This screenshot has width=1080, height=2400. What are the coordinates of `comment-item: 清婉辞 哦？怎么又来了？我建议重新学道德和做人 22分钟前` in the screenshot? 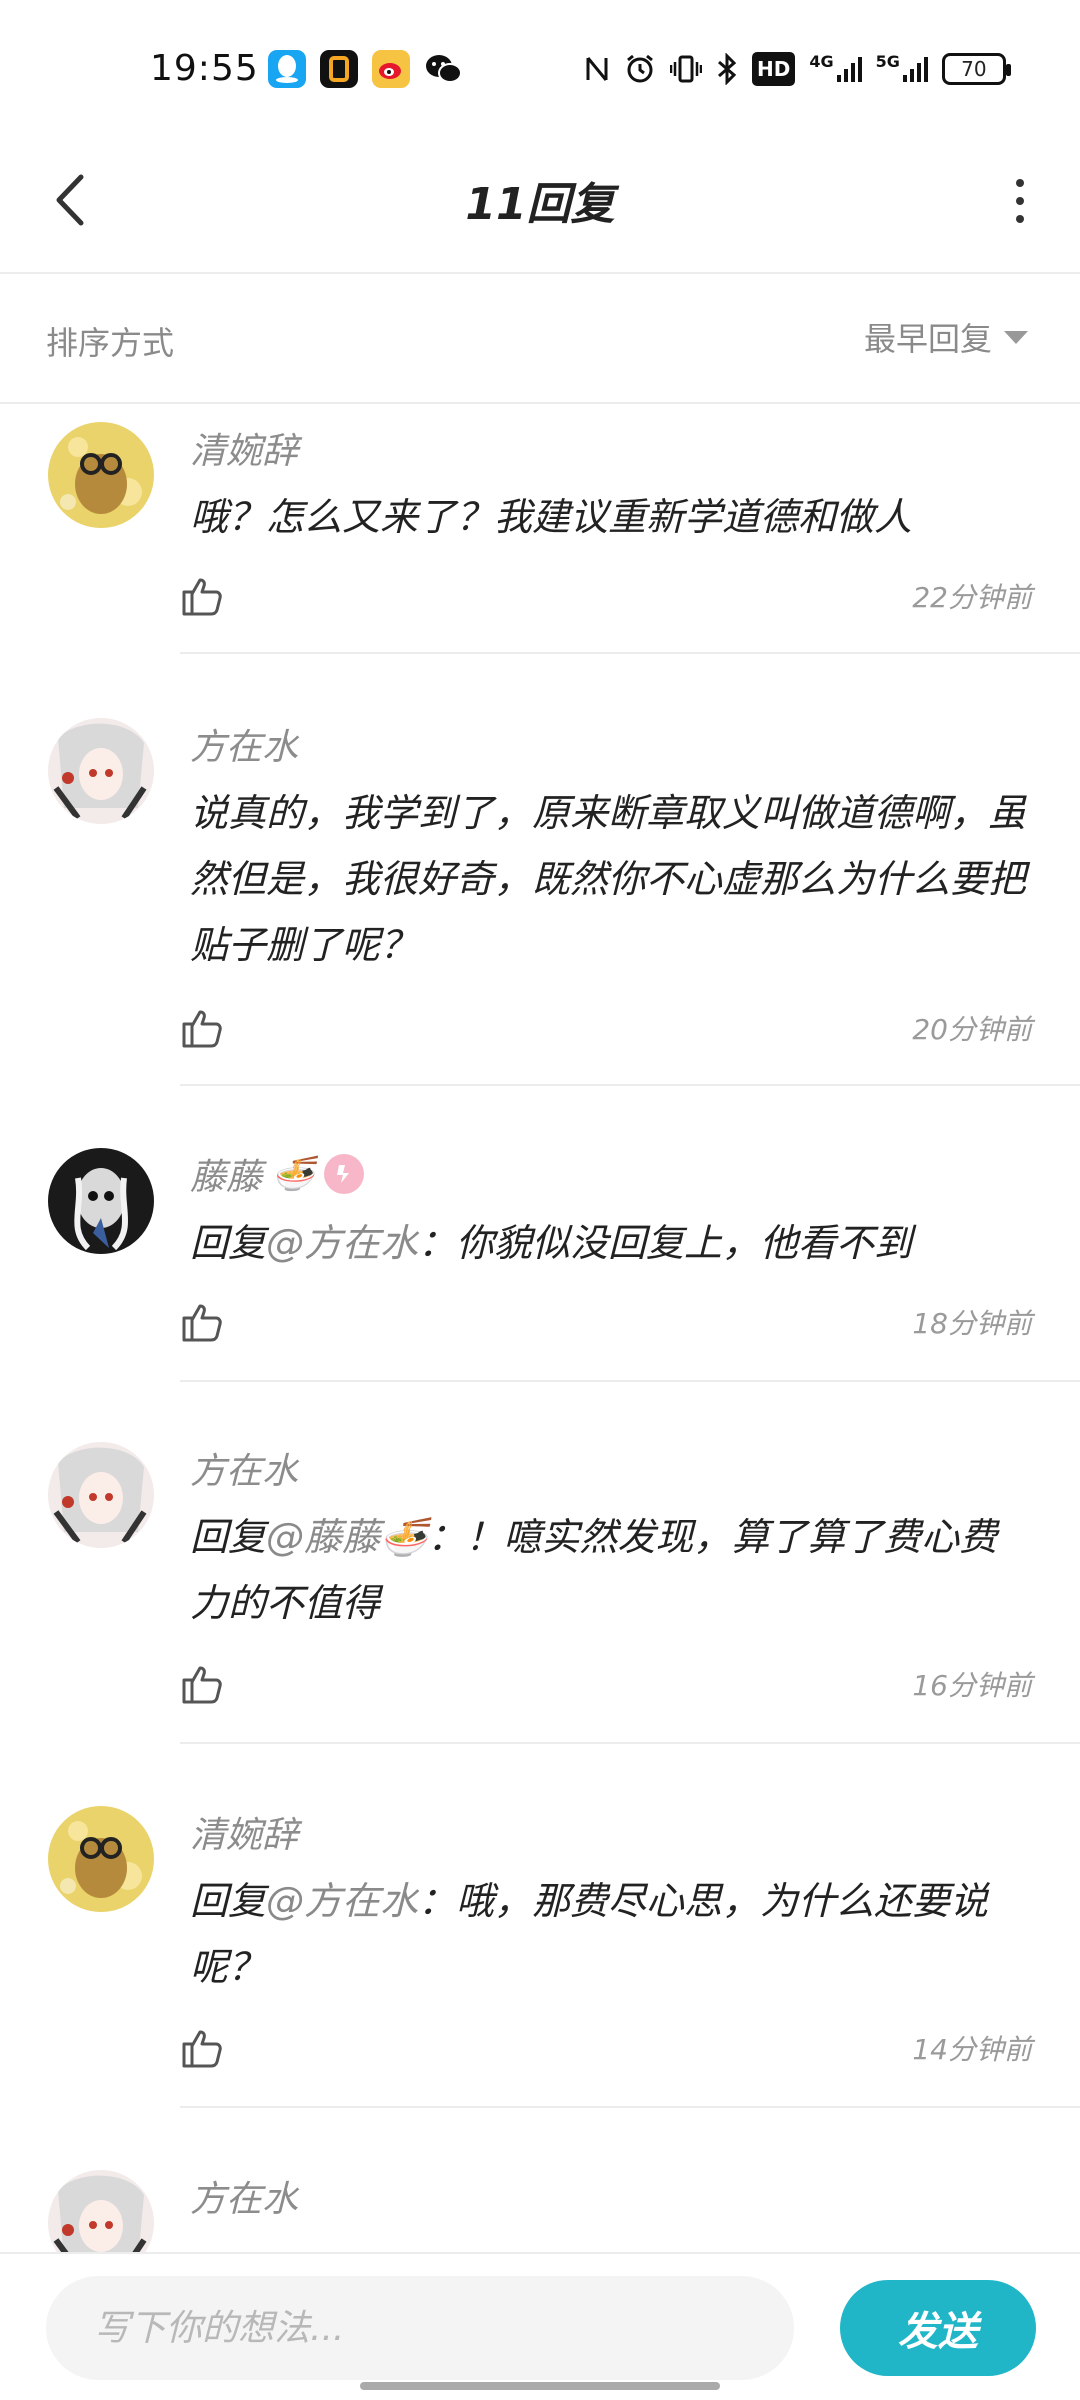 It's located at (540, 529).